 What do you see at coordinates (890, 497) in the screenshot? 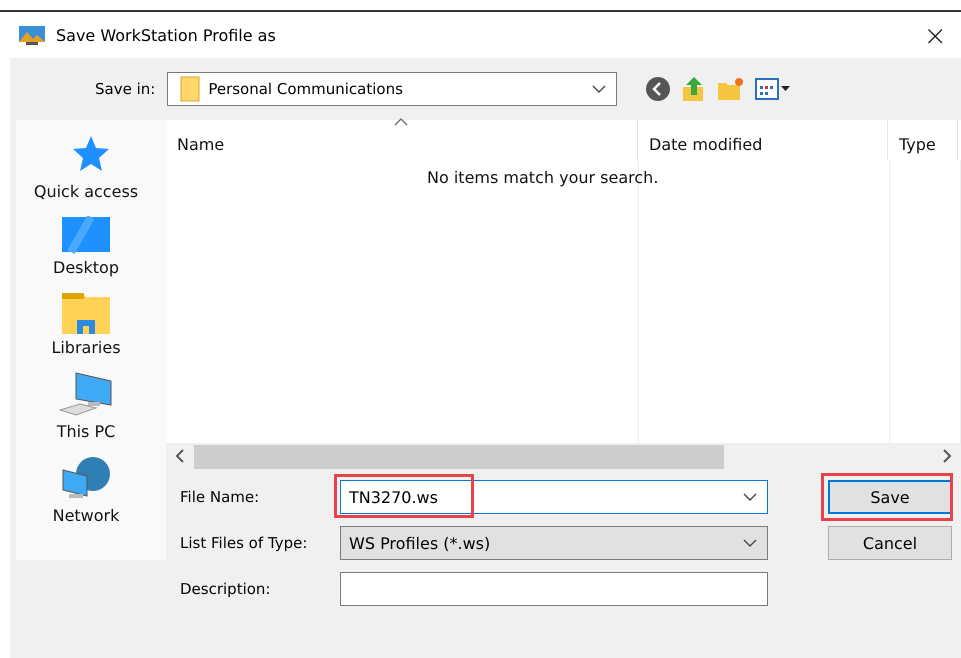
I see `save-button: Save` at bounding box center [890, 497].